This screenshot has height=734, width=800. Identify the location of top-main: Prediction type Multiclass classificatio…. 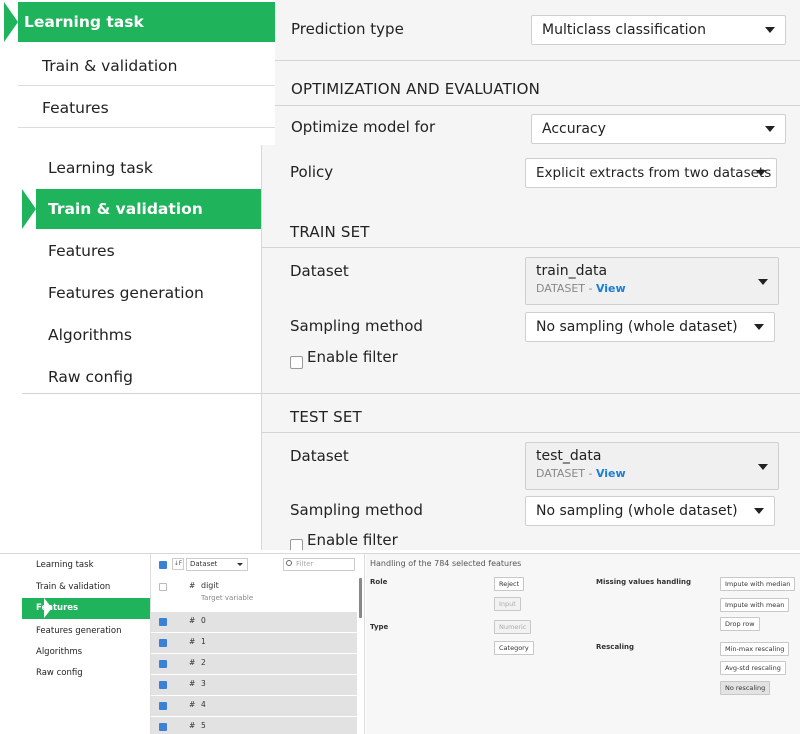
(537, 72).